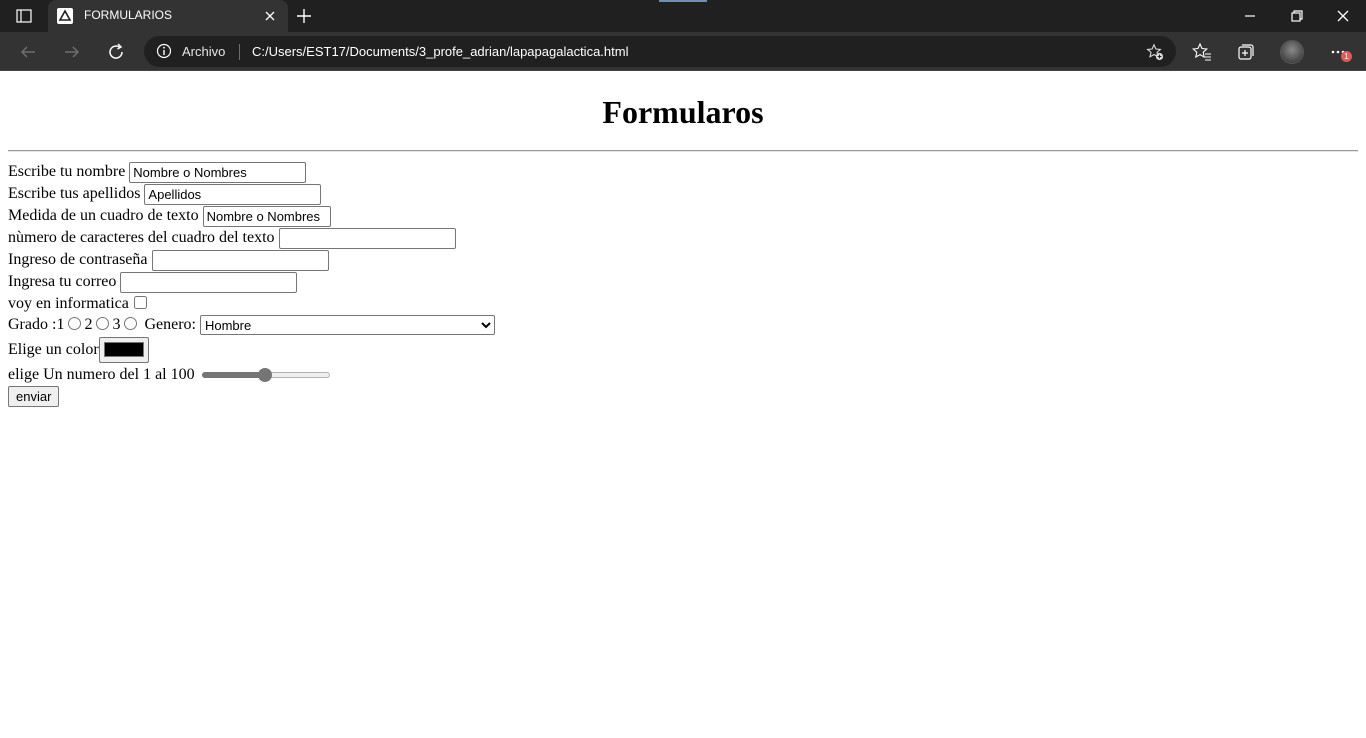  I want to click on tab-title: FORMULARIOS, so click(128, 15).